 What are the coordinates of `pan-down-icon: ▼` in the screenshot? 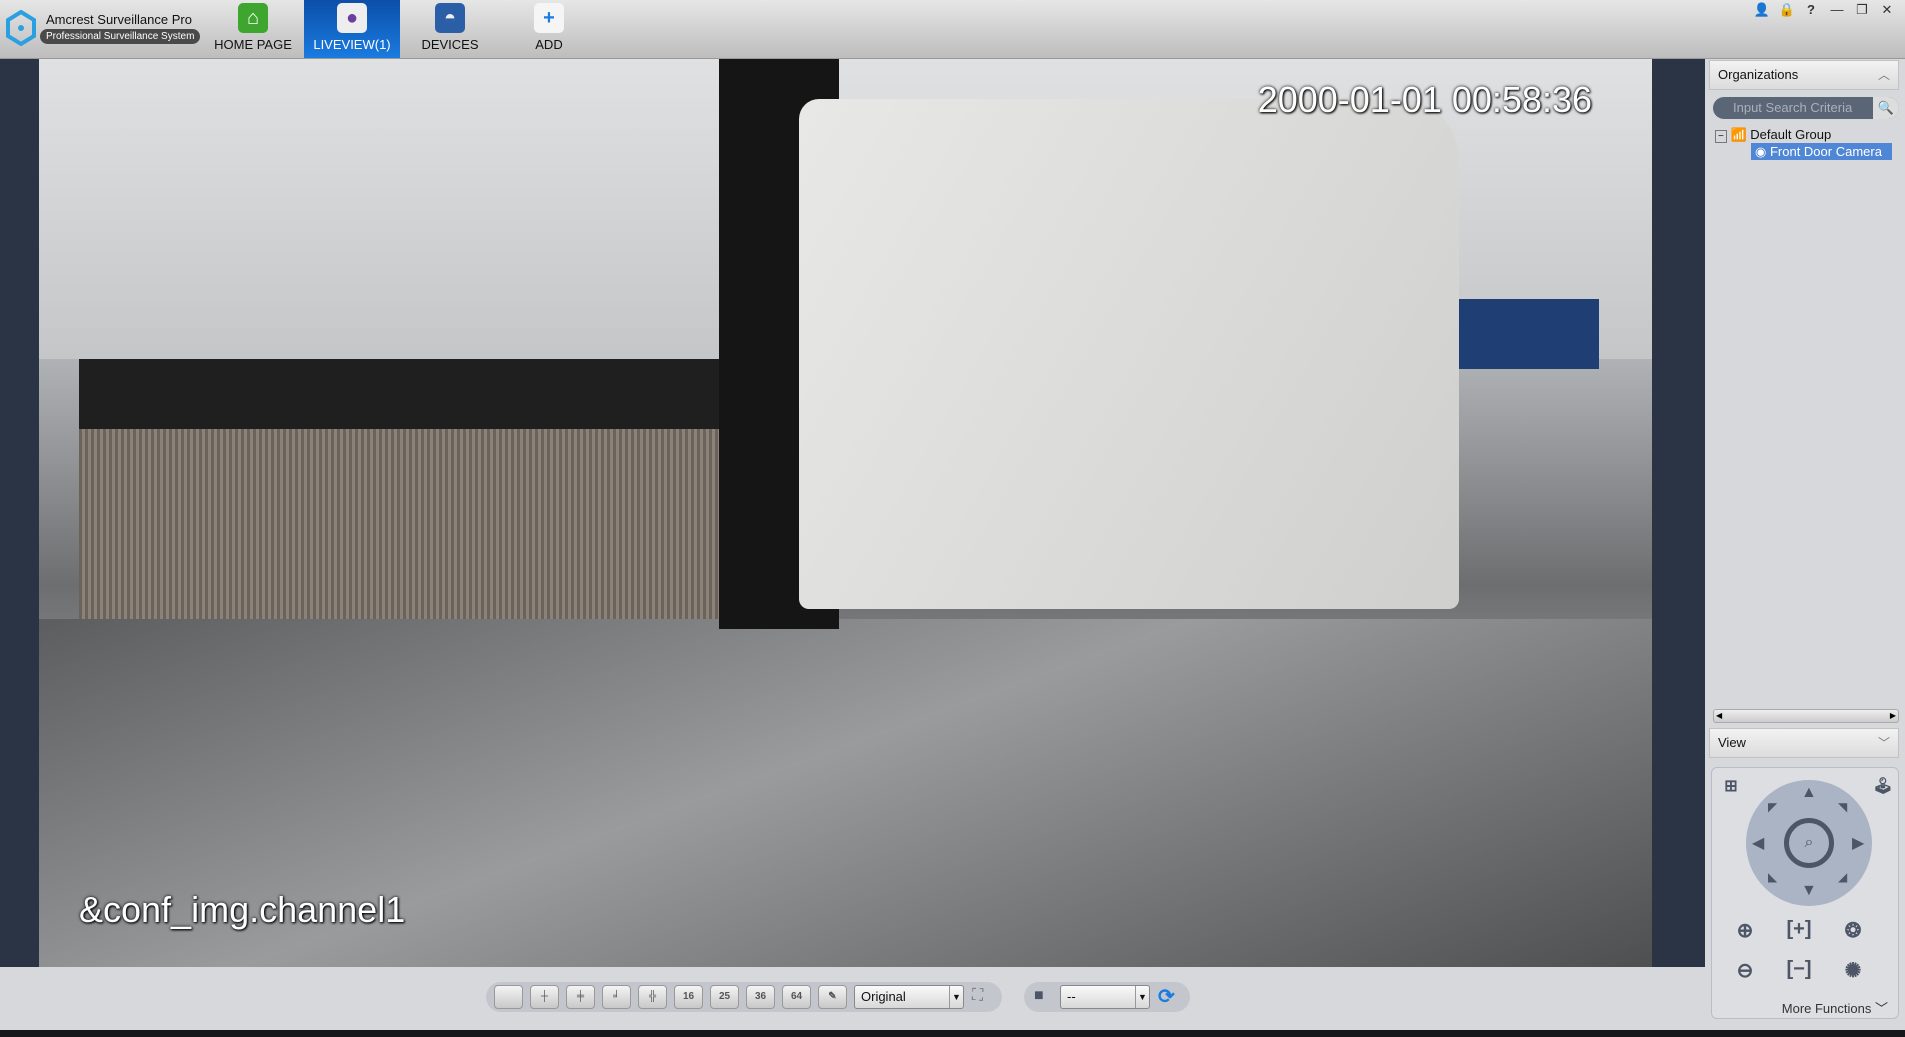 It's located at (1809, 891).